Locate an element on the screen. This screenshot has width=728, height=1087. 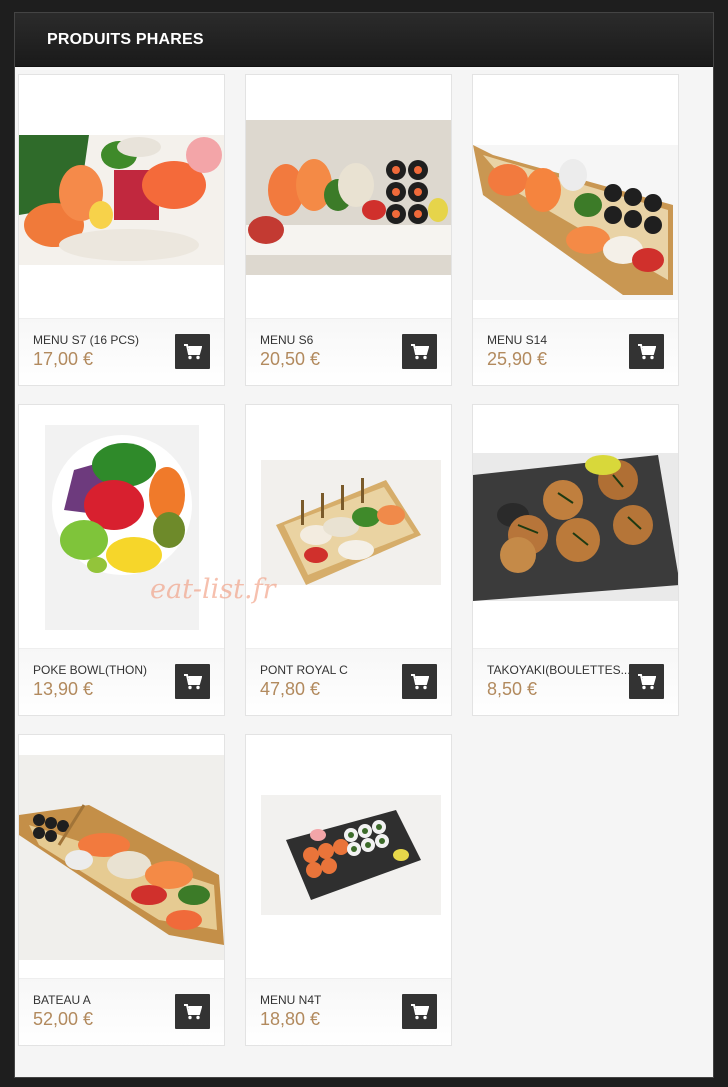
product-image-sushi-plate is located at coordinates (348, 196).